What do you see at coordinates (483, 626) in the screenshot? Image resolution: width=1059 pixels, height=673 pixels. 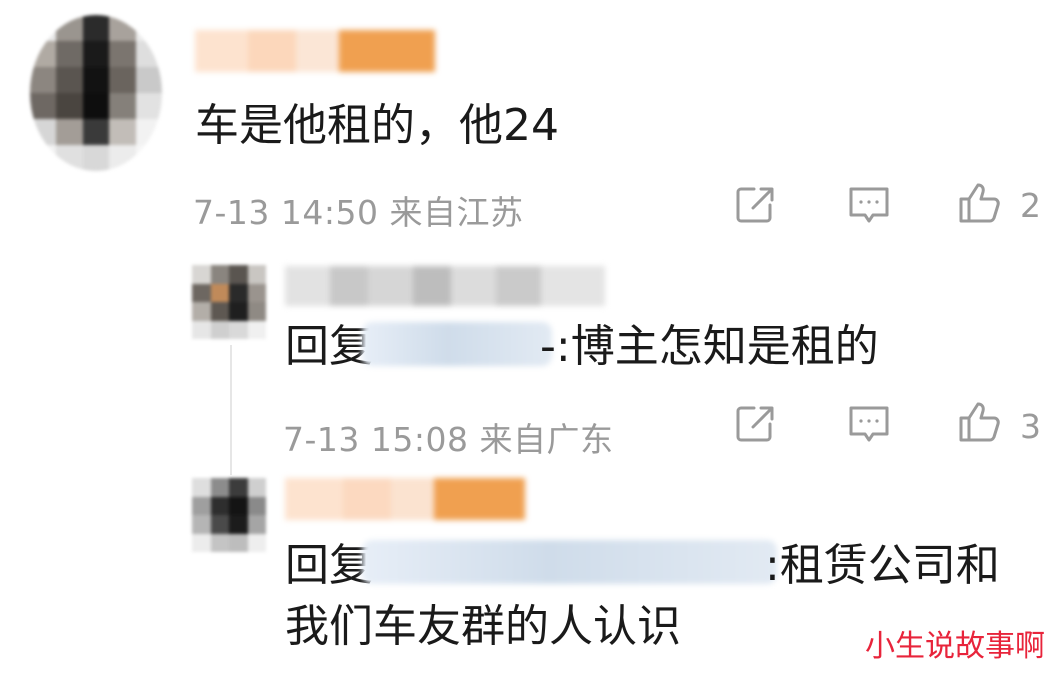 I see `reply-text-line2: 我们车友群的人认识` at bounding box center [483, 626].